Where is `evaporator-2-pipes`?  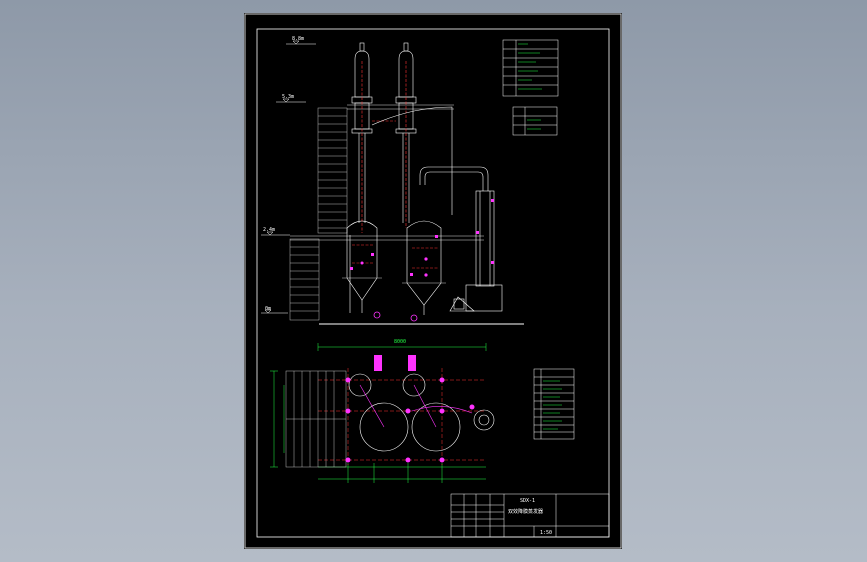
evaporator-2-pipes is located at coordinates (405, 165).